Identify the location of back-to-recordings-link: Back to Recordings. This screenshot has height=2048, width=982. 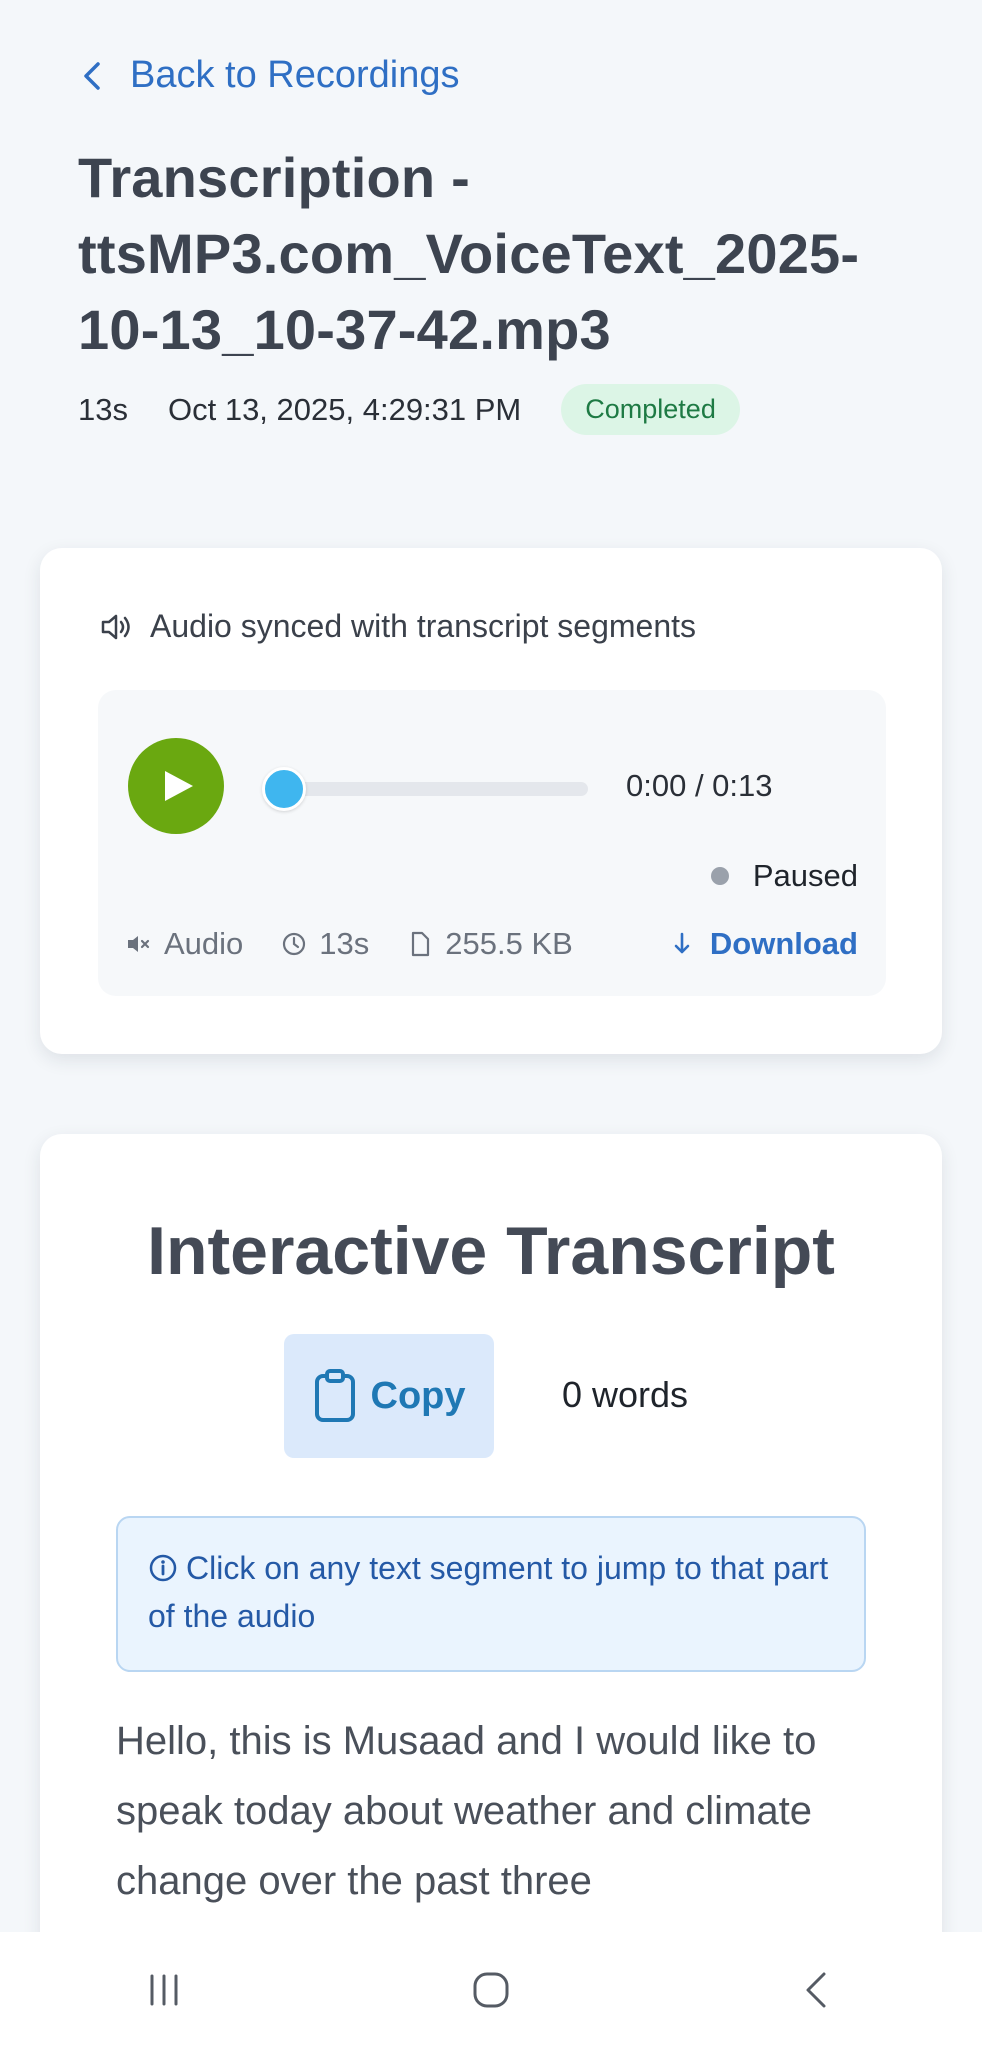
(270, 75).